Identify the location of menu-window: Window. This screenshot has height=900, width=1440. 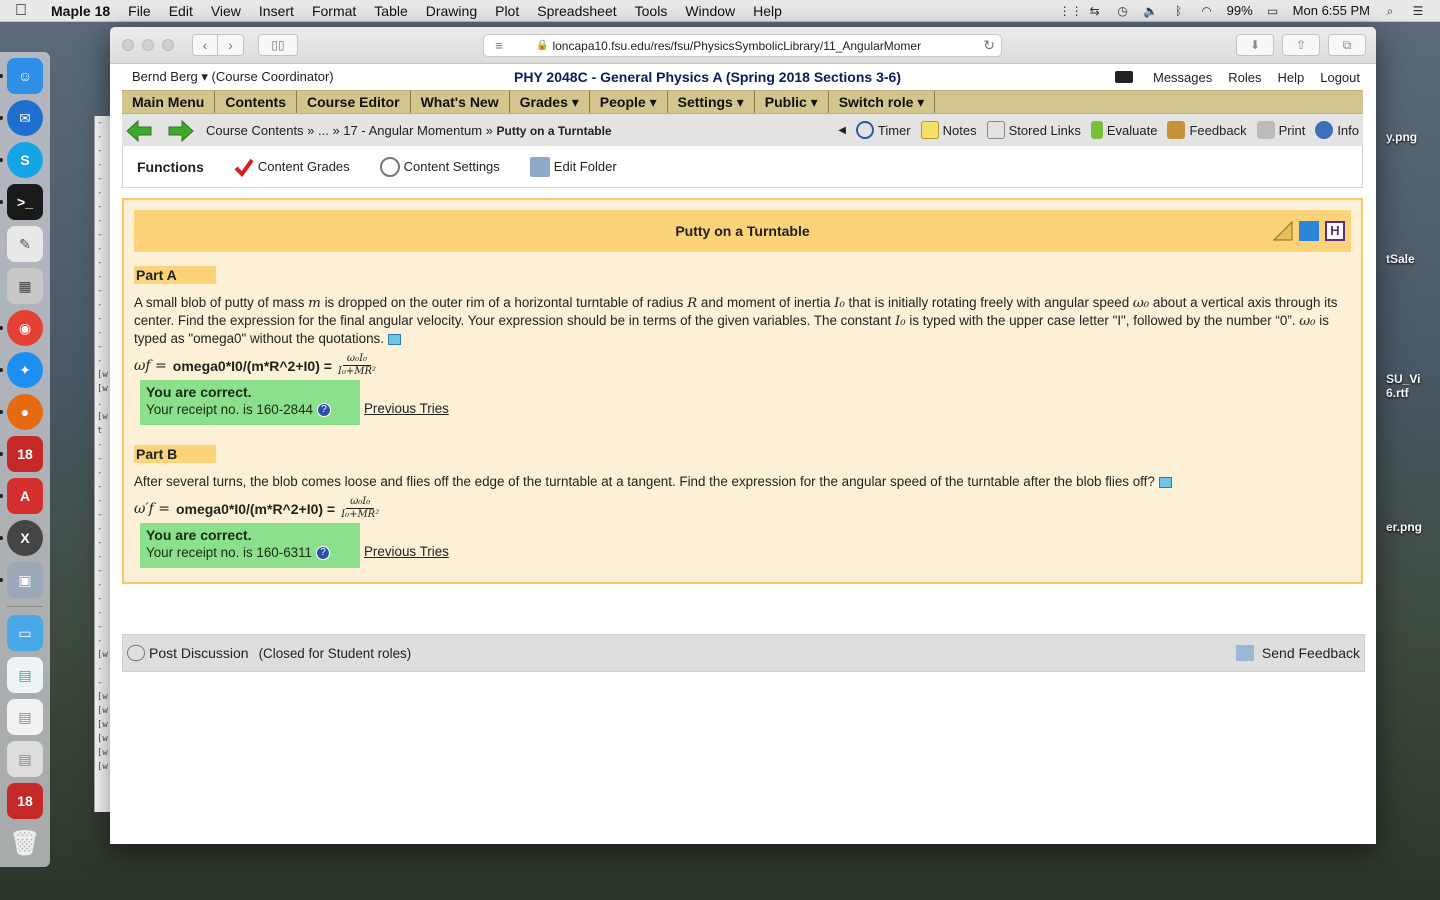
(710, 11).